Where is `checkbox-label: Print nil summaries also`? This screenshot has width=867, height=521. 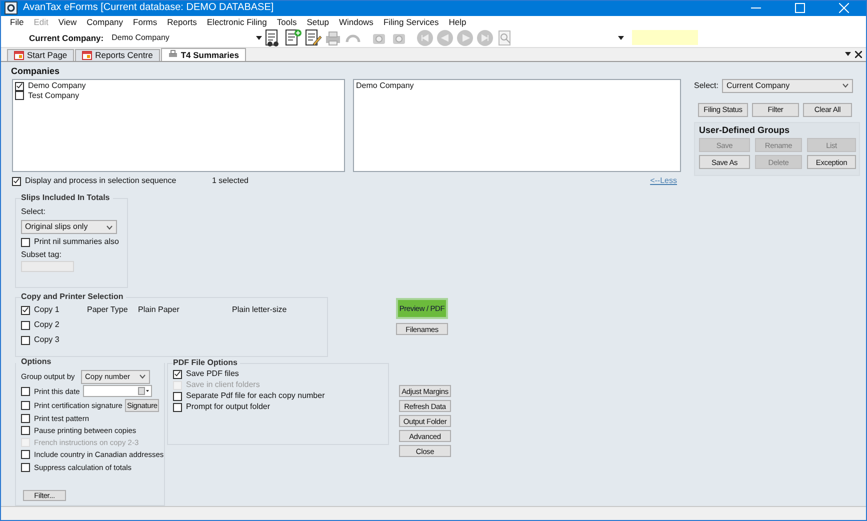
checkbox-label: Print nil summaries also is located at coordinates (76, 242).